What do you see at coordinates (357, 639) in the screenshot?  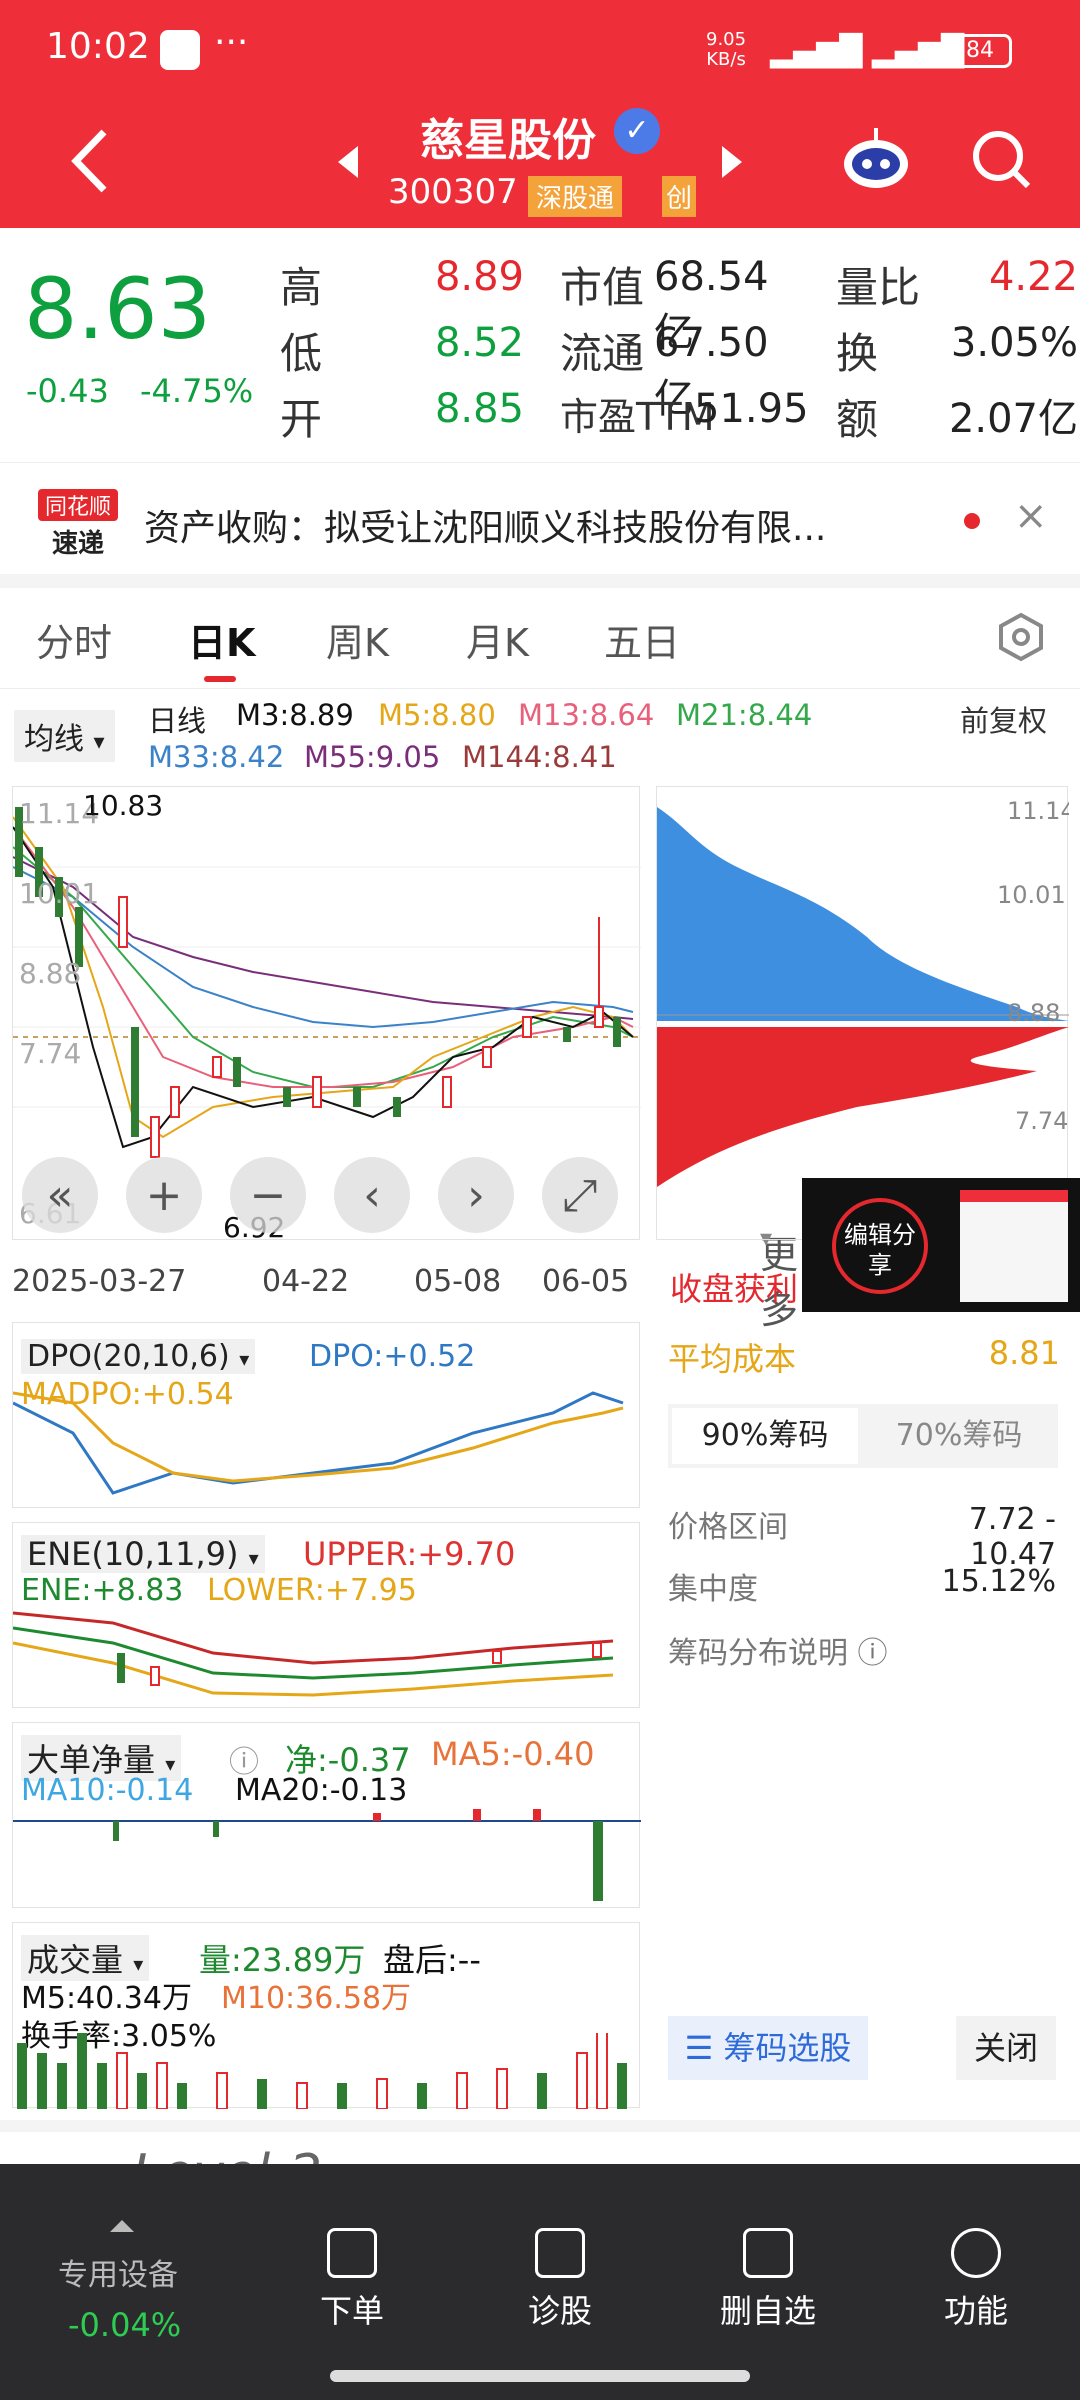 I see `tab-weekly-k: 周K` at bounding box center [357, 639].